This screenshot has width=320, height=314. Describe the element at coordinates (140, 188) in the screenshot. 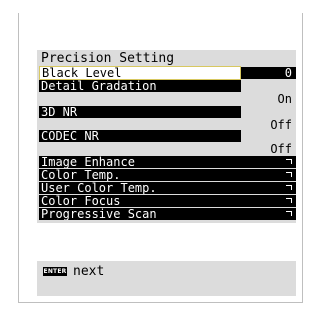

I see `menu-item-user-color-temp: User Color Temp.` at that location.